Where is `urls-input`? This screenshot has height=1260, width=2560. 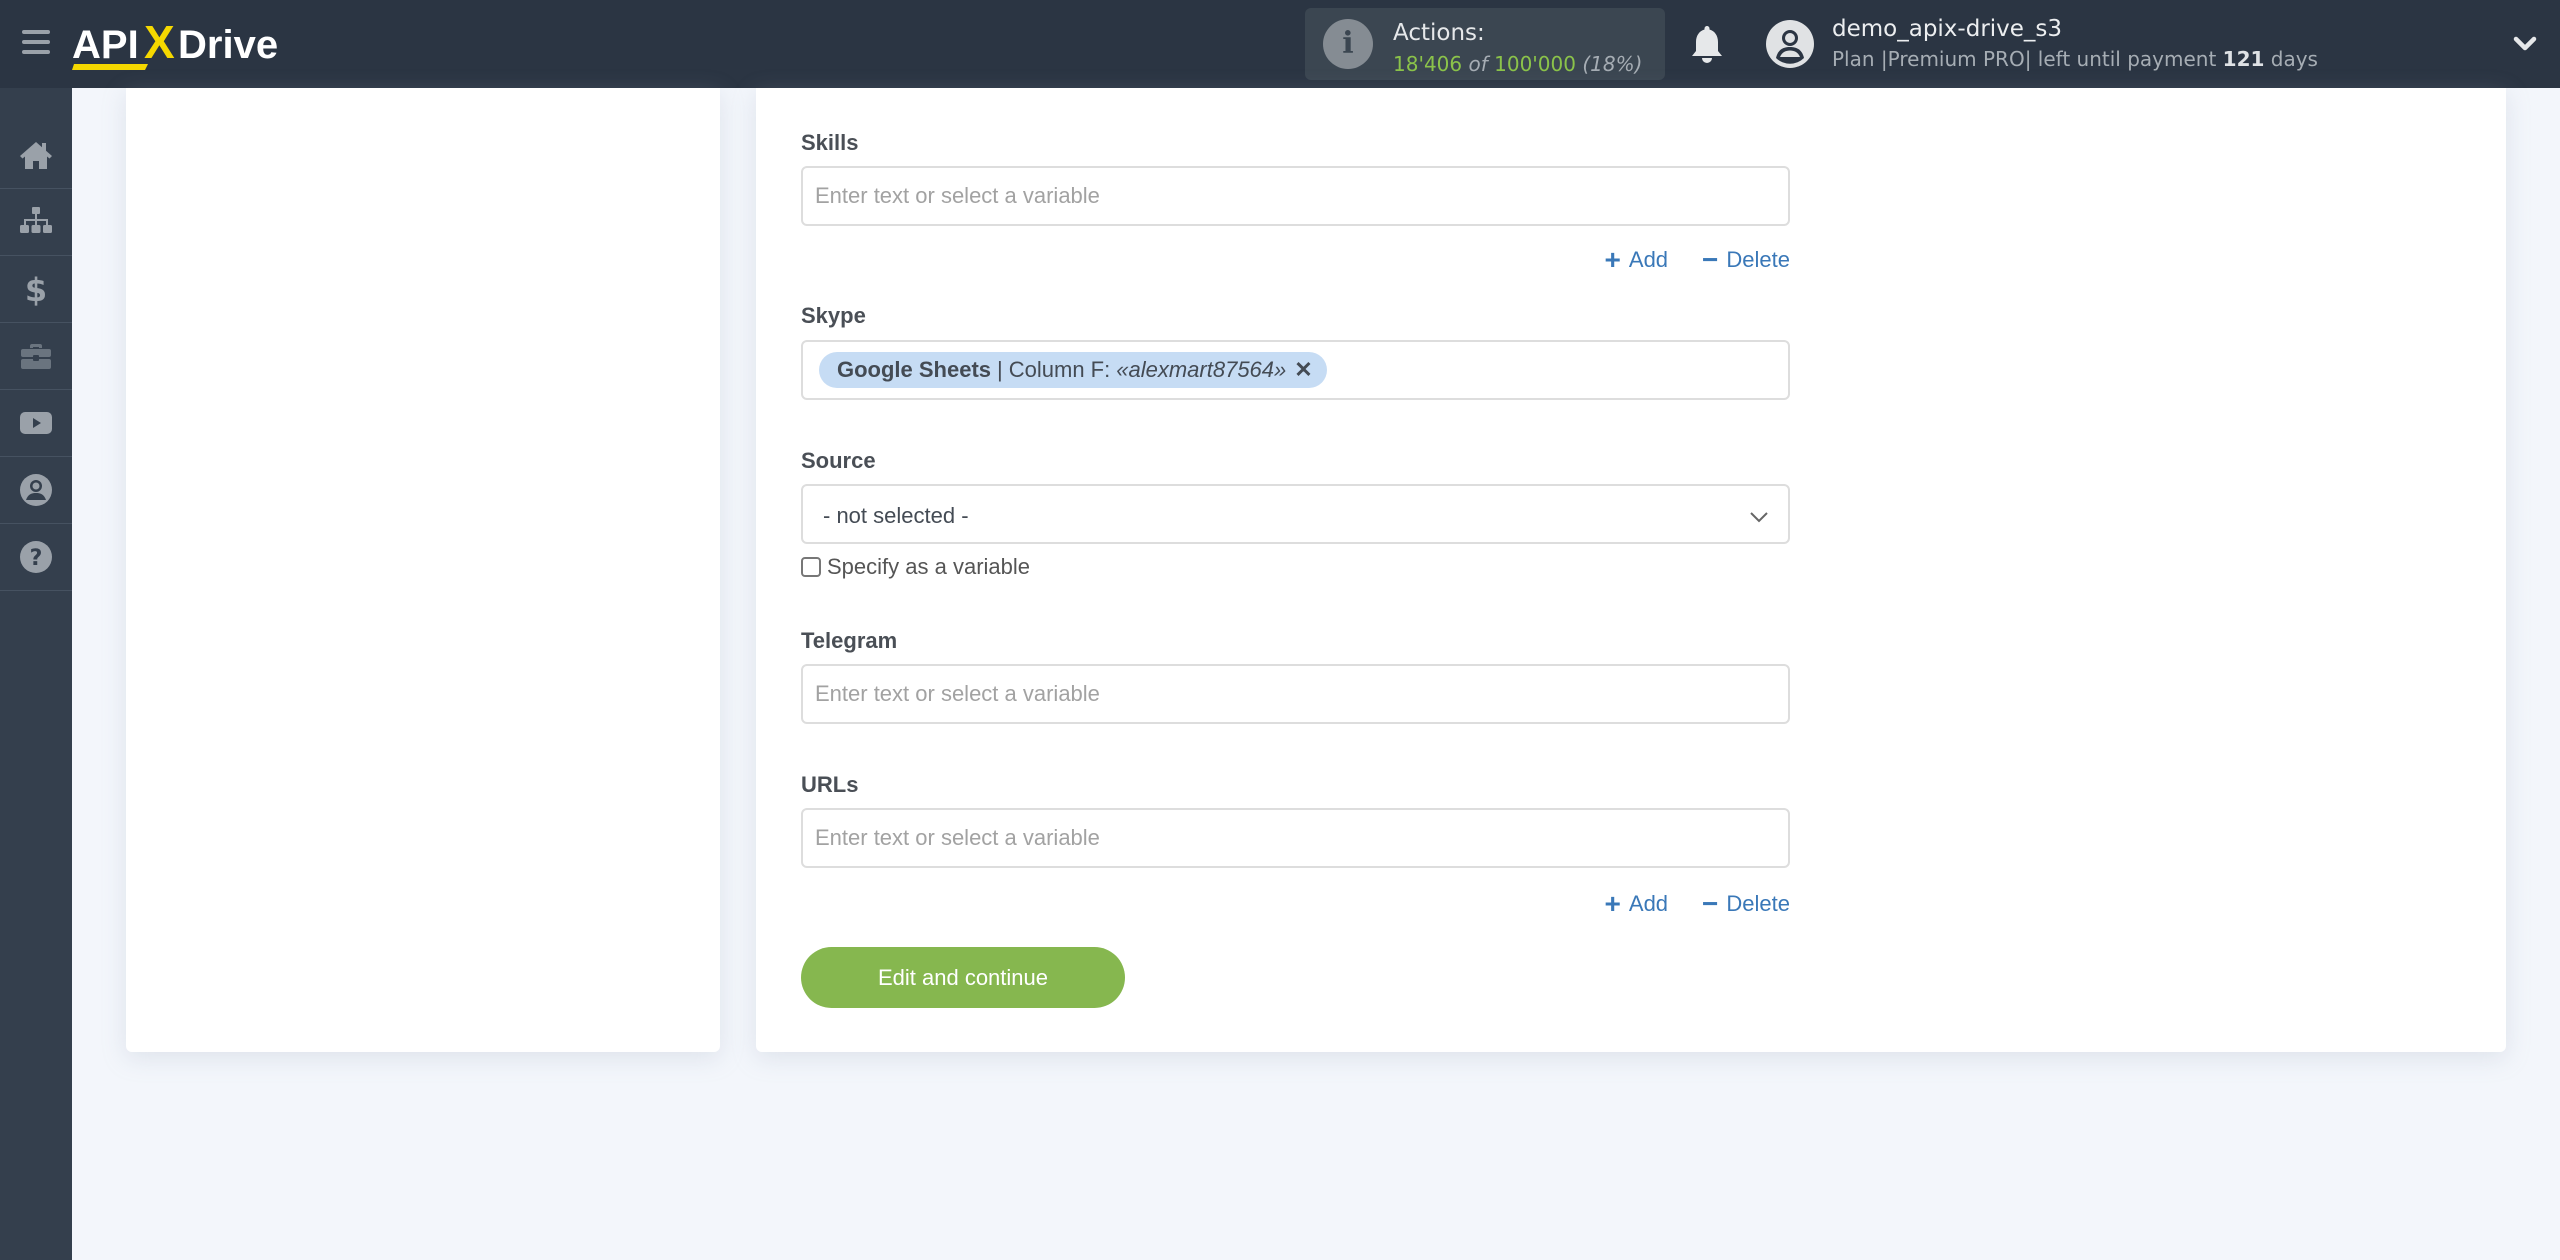
urls-input is located at coordinates (1295, 838).